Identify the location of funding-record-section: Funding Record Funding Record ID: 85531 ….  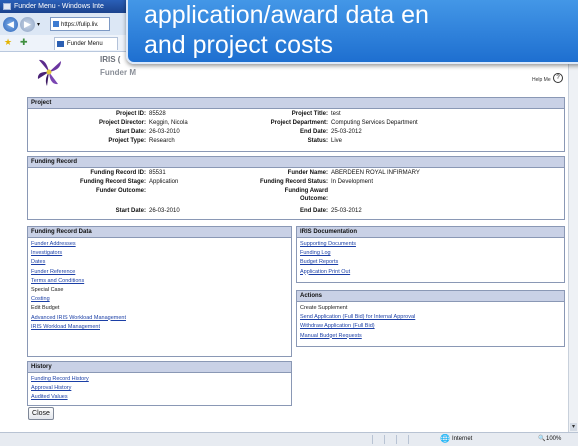
(296, 188).